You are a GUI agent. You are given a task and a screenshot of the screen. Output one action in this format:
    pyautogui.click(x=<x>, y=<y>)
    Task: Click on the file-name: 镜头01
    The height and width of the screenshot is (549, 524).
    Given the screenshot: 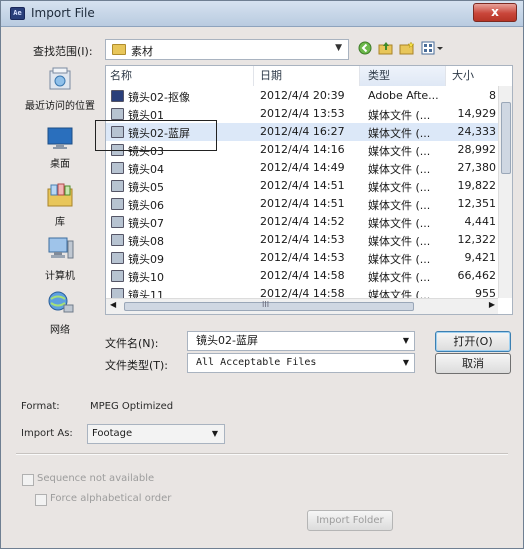 What is the action you would take?
    pyautogui.click(x=146, y=115)
    